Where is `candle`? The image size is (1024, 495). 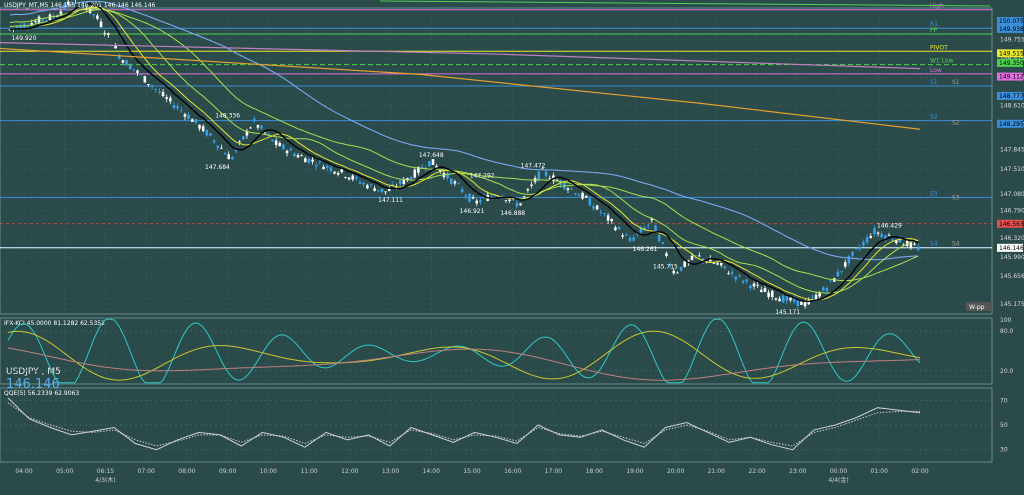 candle is located at coordinates (145, 79).